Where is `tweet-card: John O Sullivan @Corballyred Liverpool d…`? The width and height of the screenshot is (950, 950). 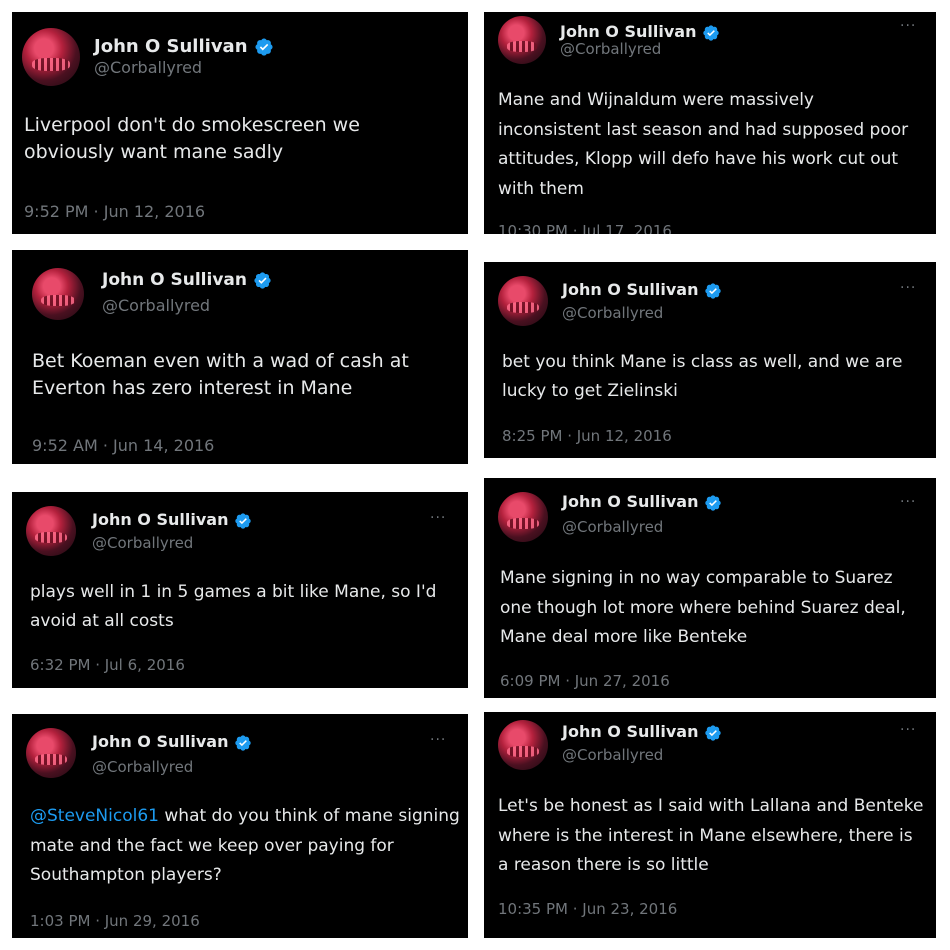 tweet-card: John O Sullivan @Corballyred Liverpool d… is located at coordinates (240, 123).